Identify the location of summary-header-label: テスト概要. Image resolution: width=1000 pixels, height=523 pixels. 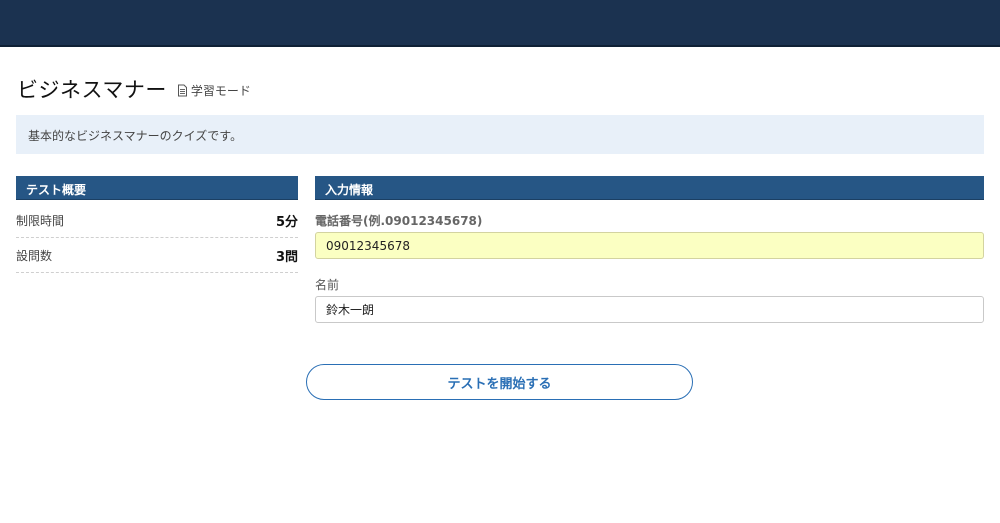
(56, 190).